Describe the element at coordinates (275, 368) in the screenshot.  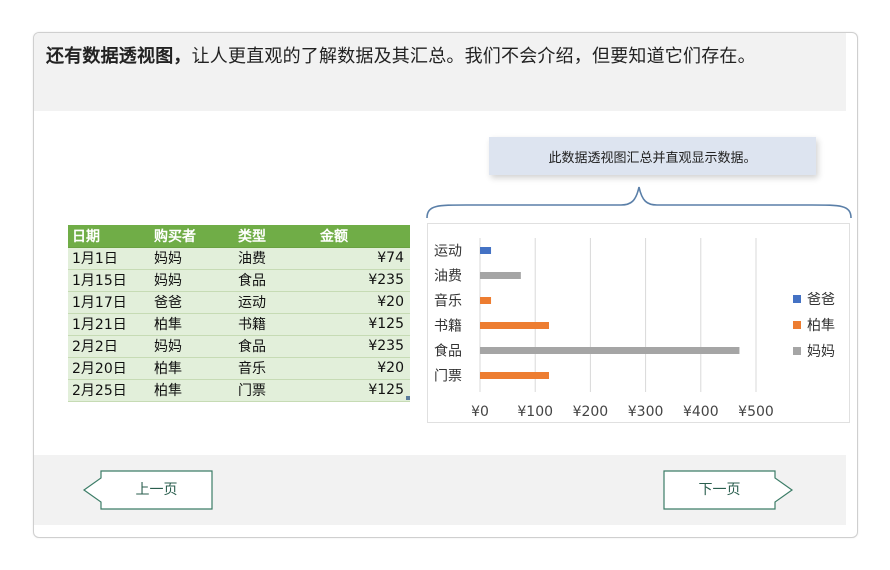
I see `cell-type: 音乐` at that location.